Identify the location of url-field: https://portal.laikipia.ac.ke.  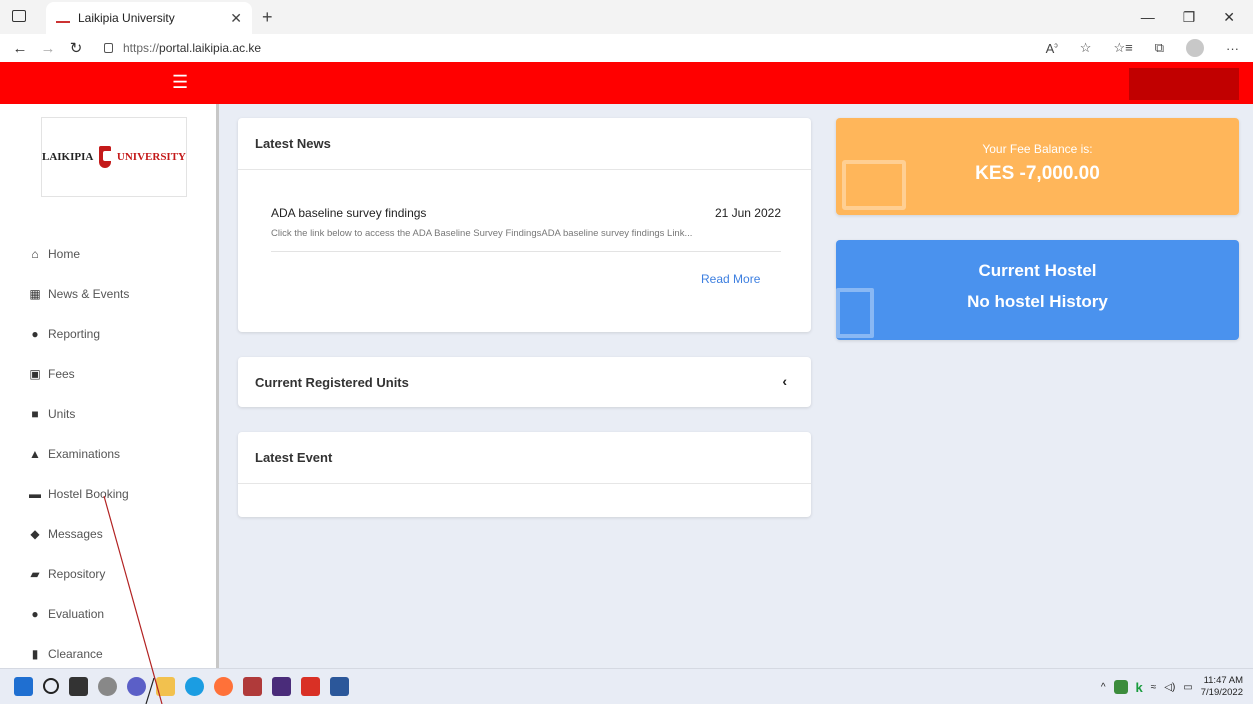
(182, 48).